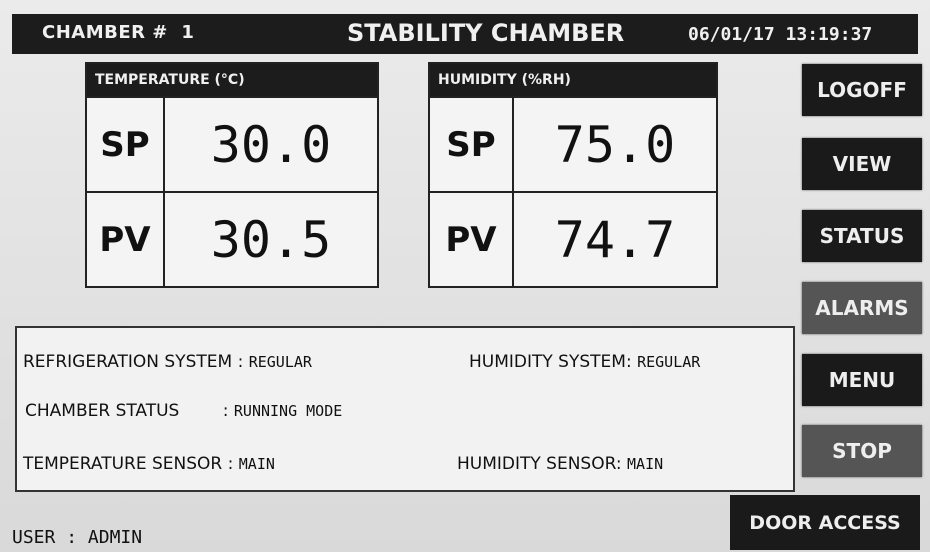 The width and height of the screenshot is (930, 552). I want to click on humidity-system-label: HUMIDITY SYSTEM:, so click(550, 362).